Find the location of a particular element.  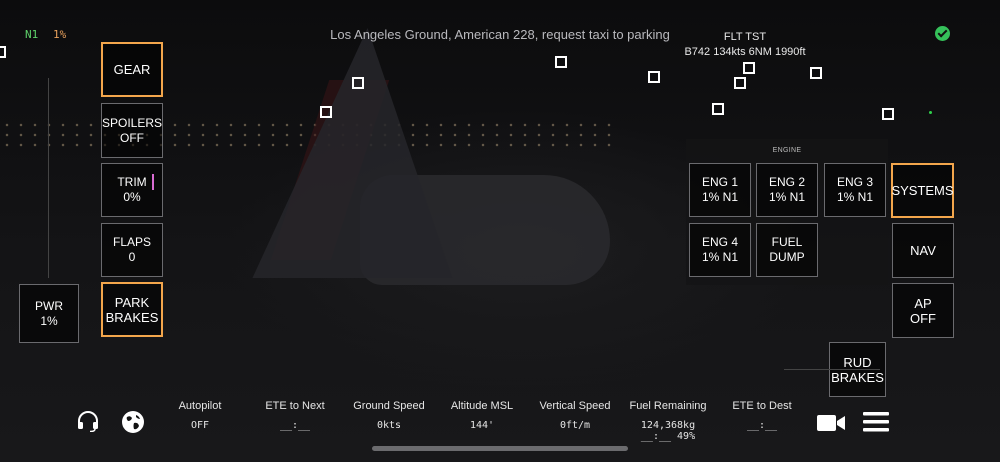

check-circle-icon is located at coordinates (942, 33).